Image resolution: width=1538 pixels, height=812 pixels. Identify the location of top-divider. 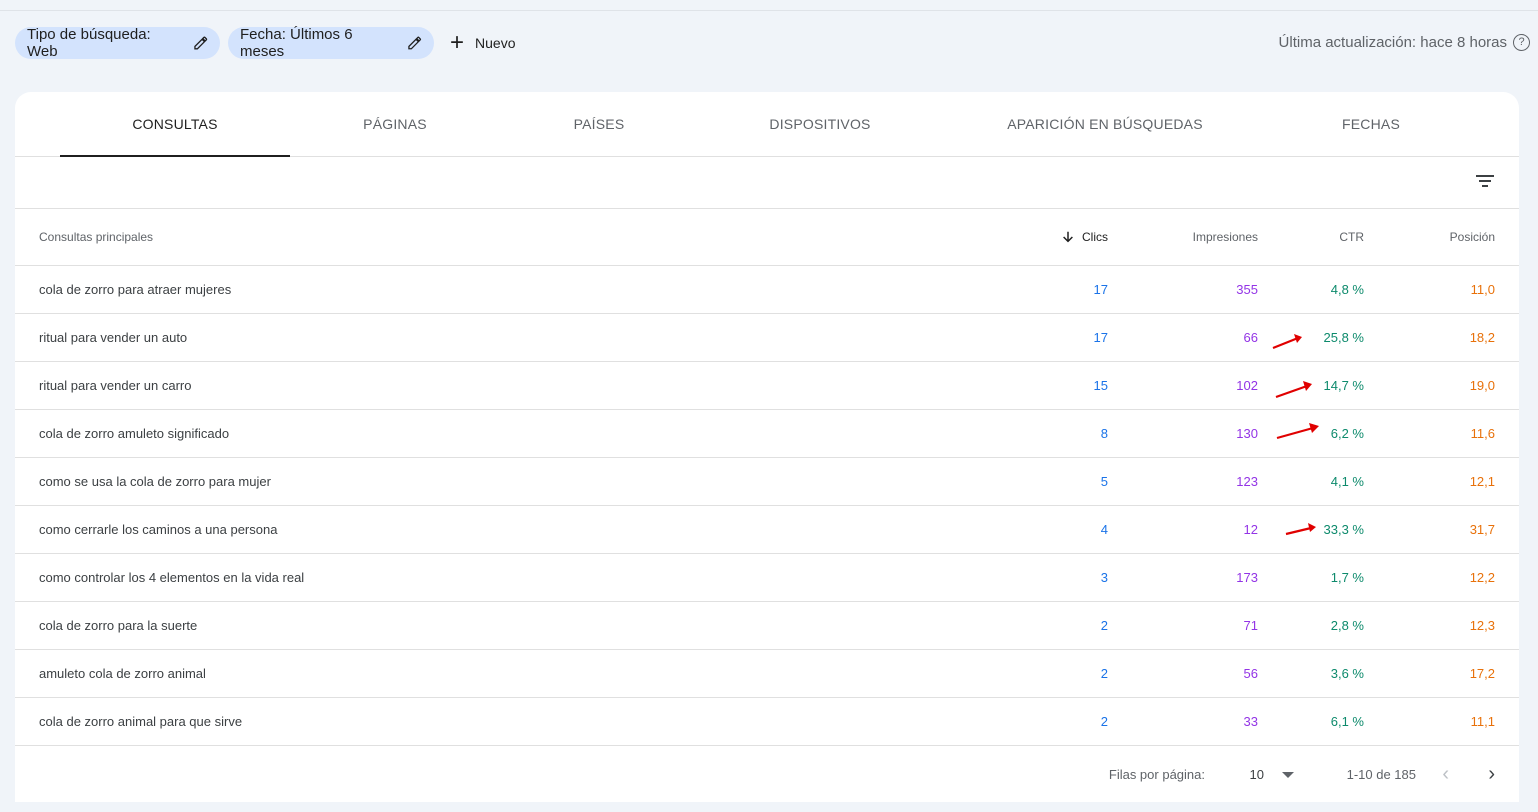
(769, 10).